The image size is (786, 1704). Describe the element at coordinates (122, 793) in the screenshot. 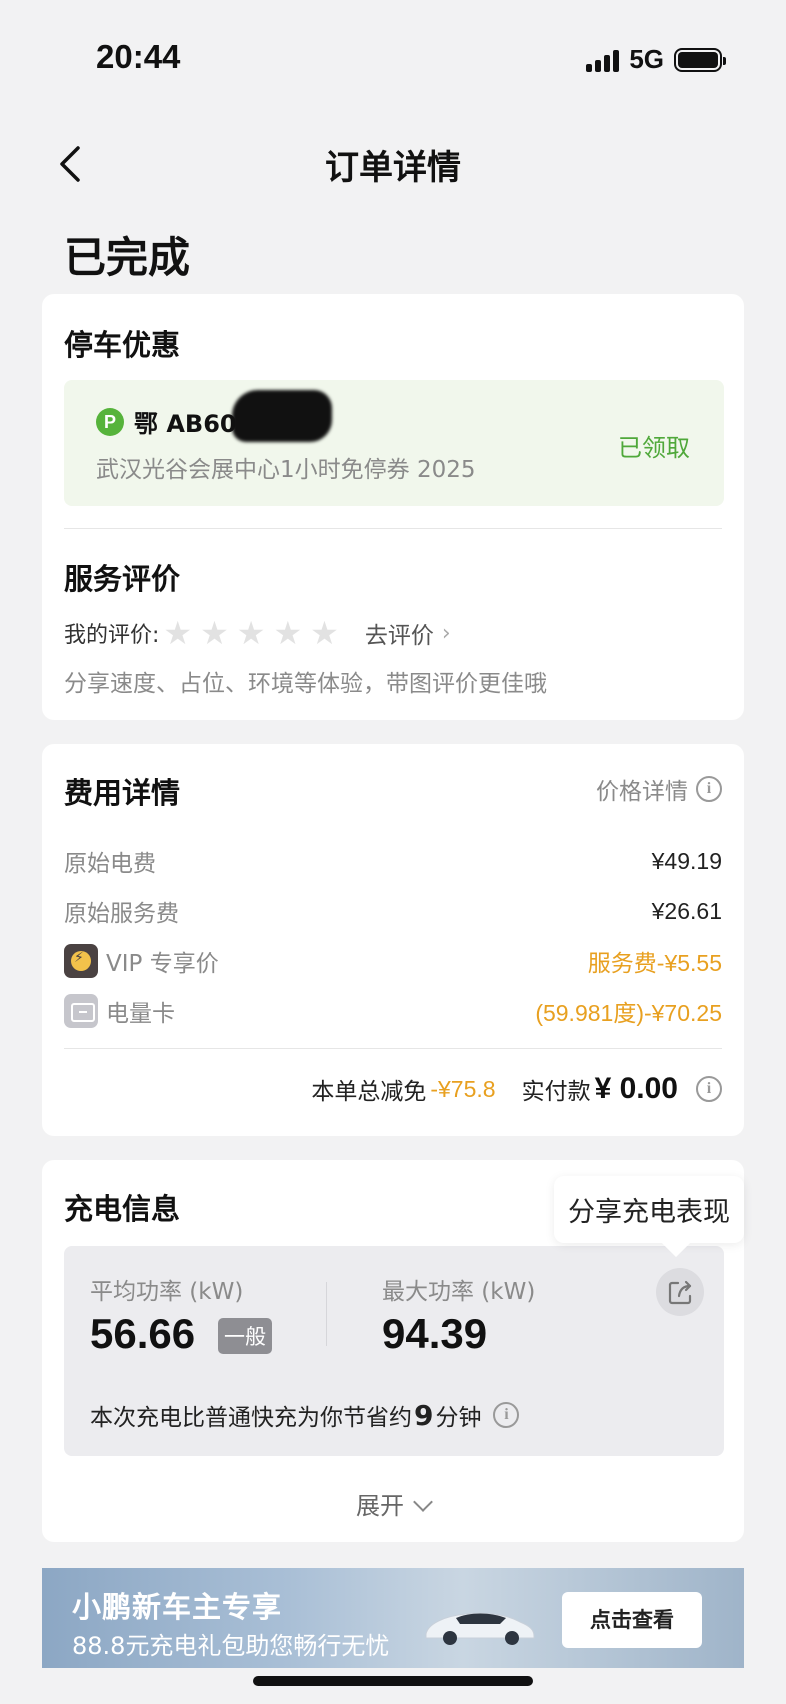

I see `fee-title: 费用详情` at that location.